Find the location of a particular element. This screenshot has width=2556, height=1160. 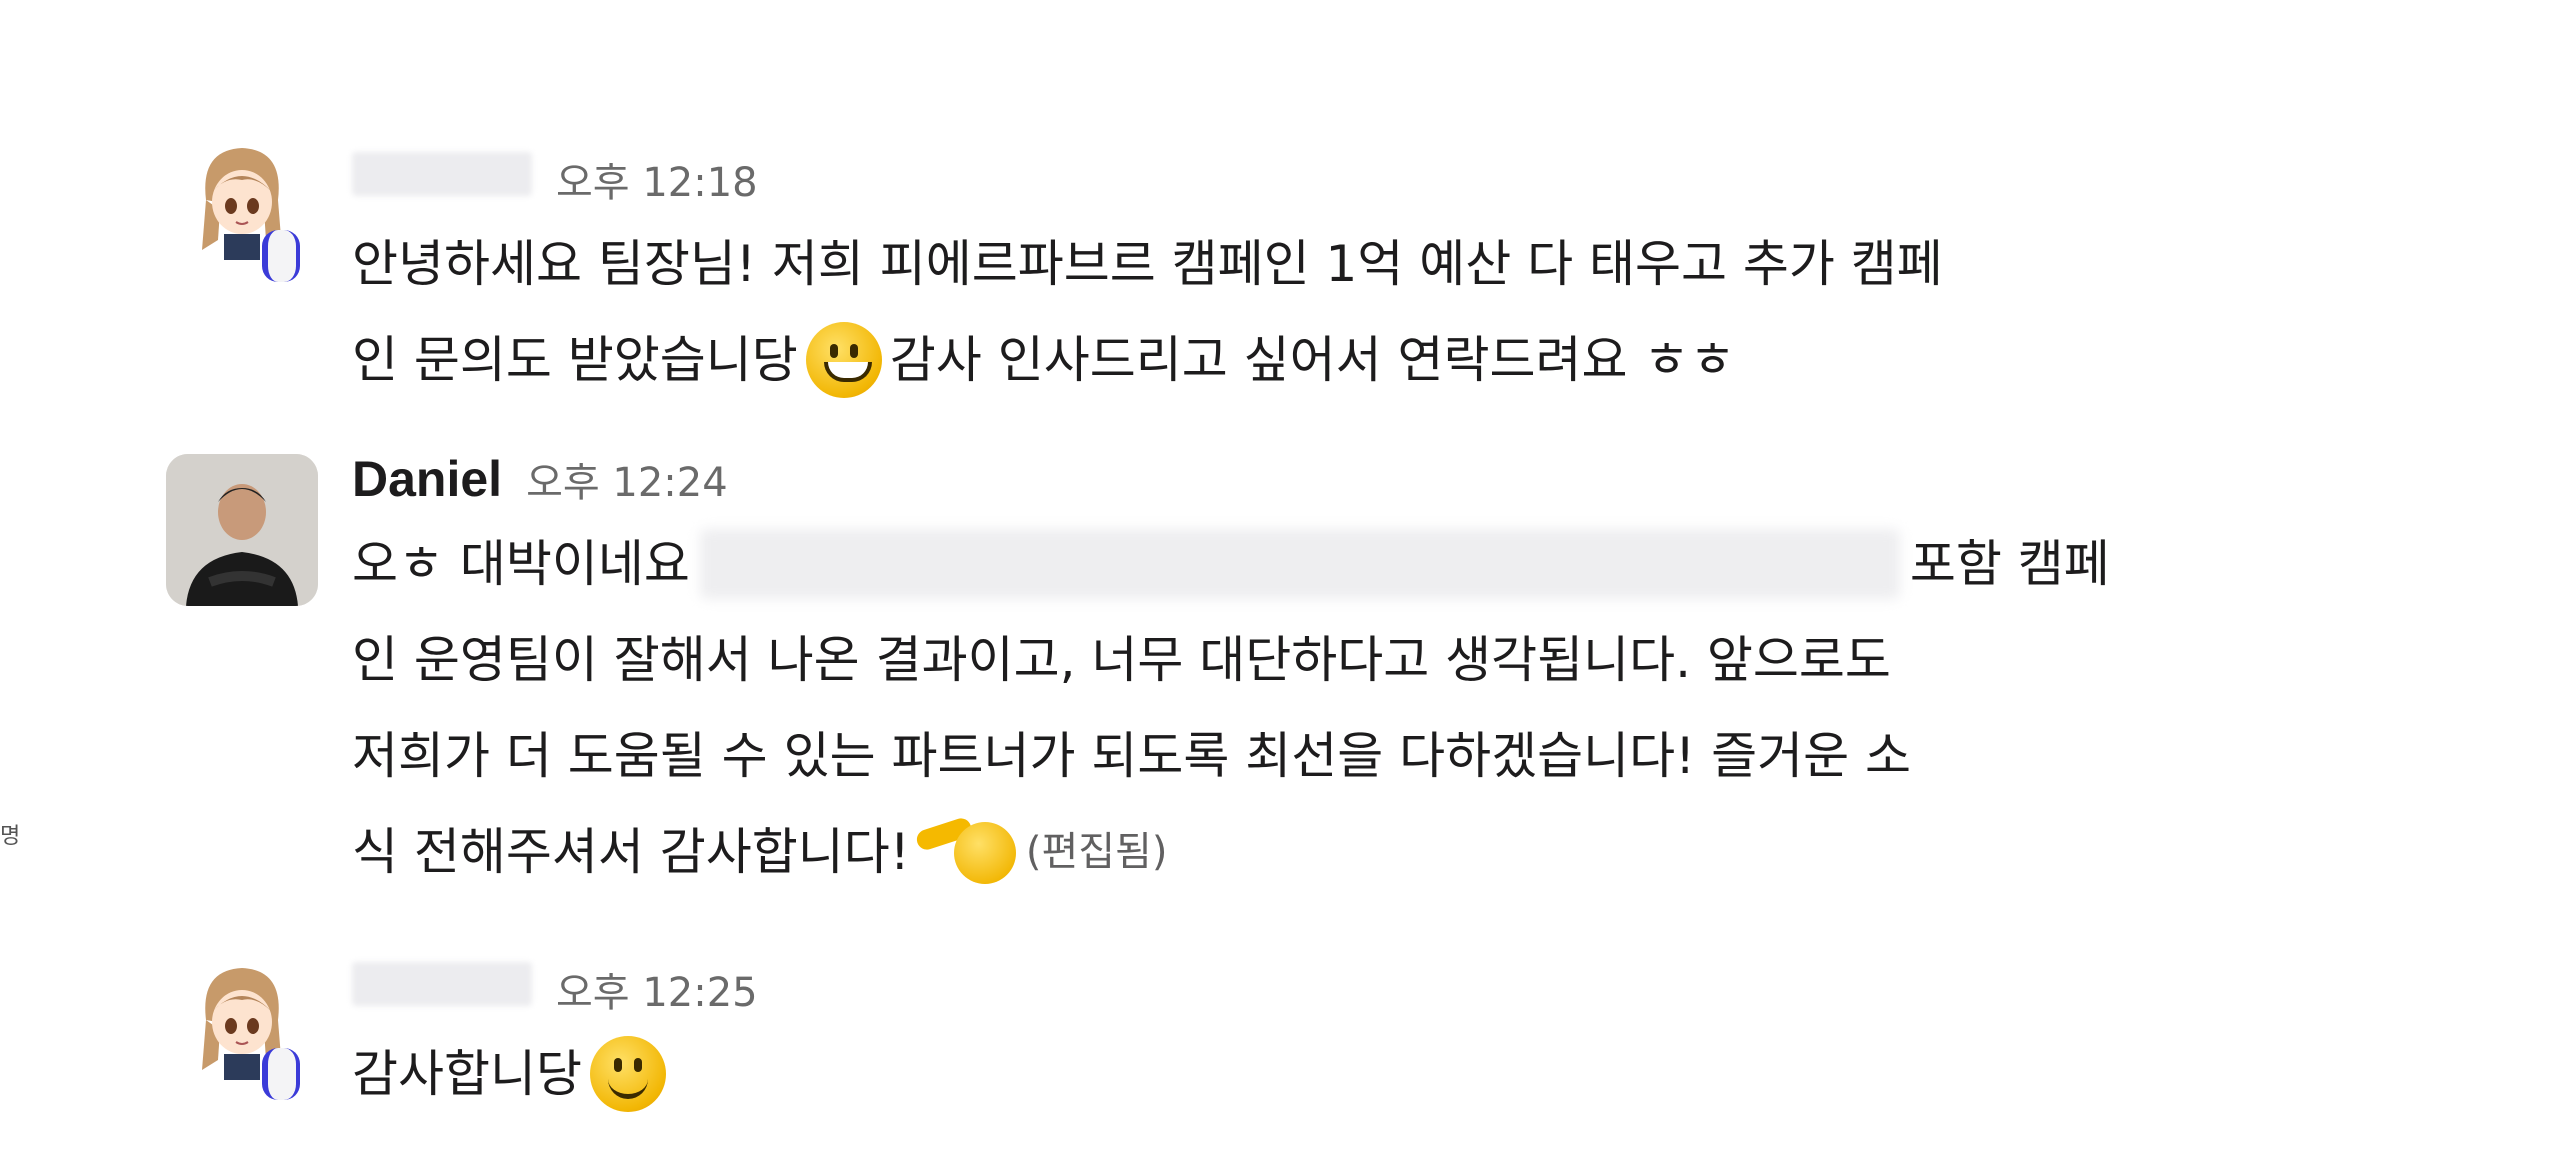

sender-name: Daniel is located at coordinates (427, 479).